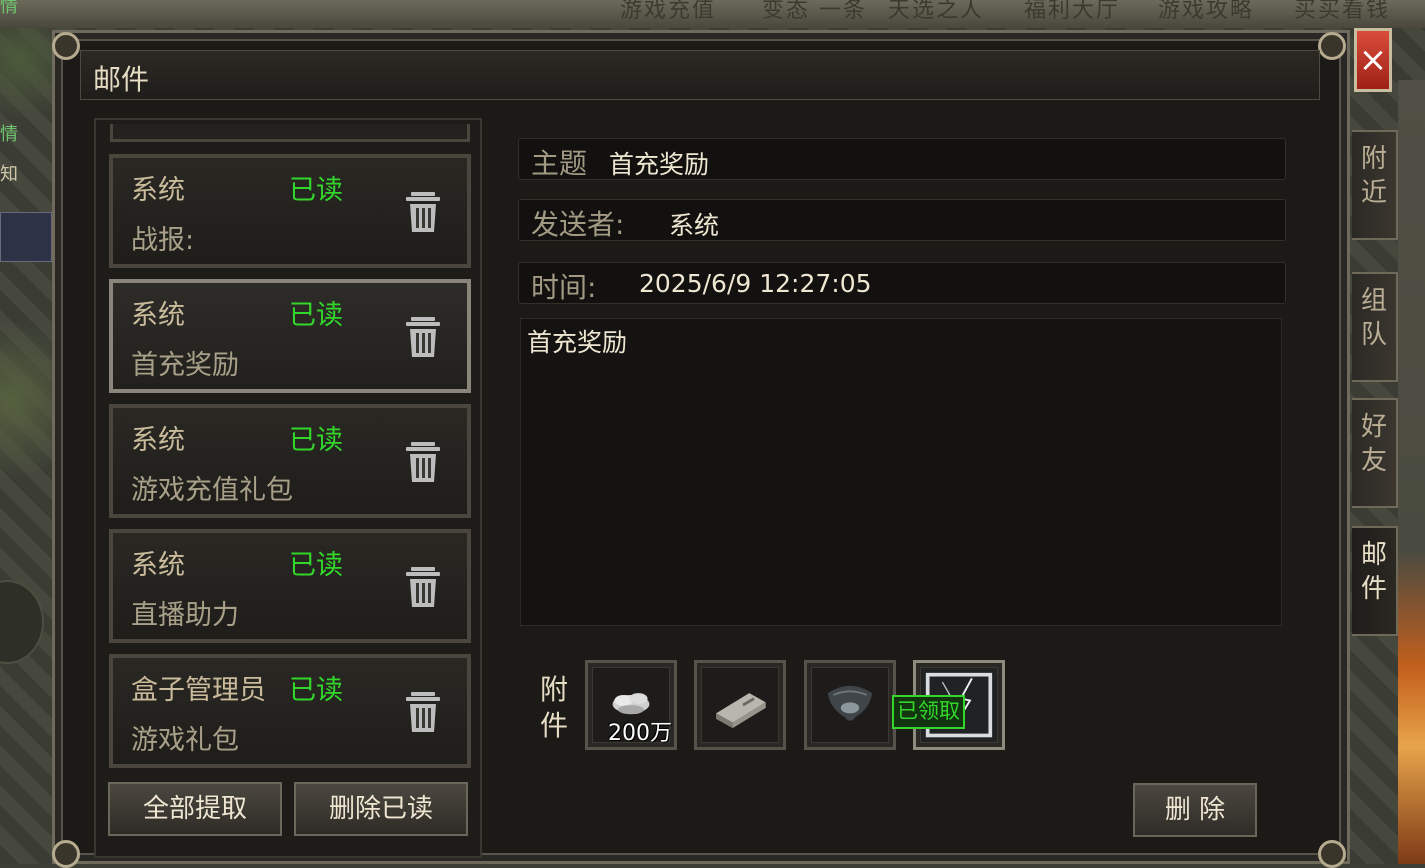  What do you see at coordinates (554, 689) in the screenshot?
I see `attachments-label-char: 附` at bounding box center [554, 689].